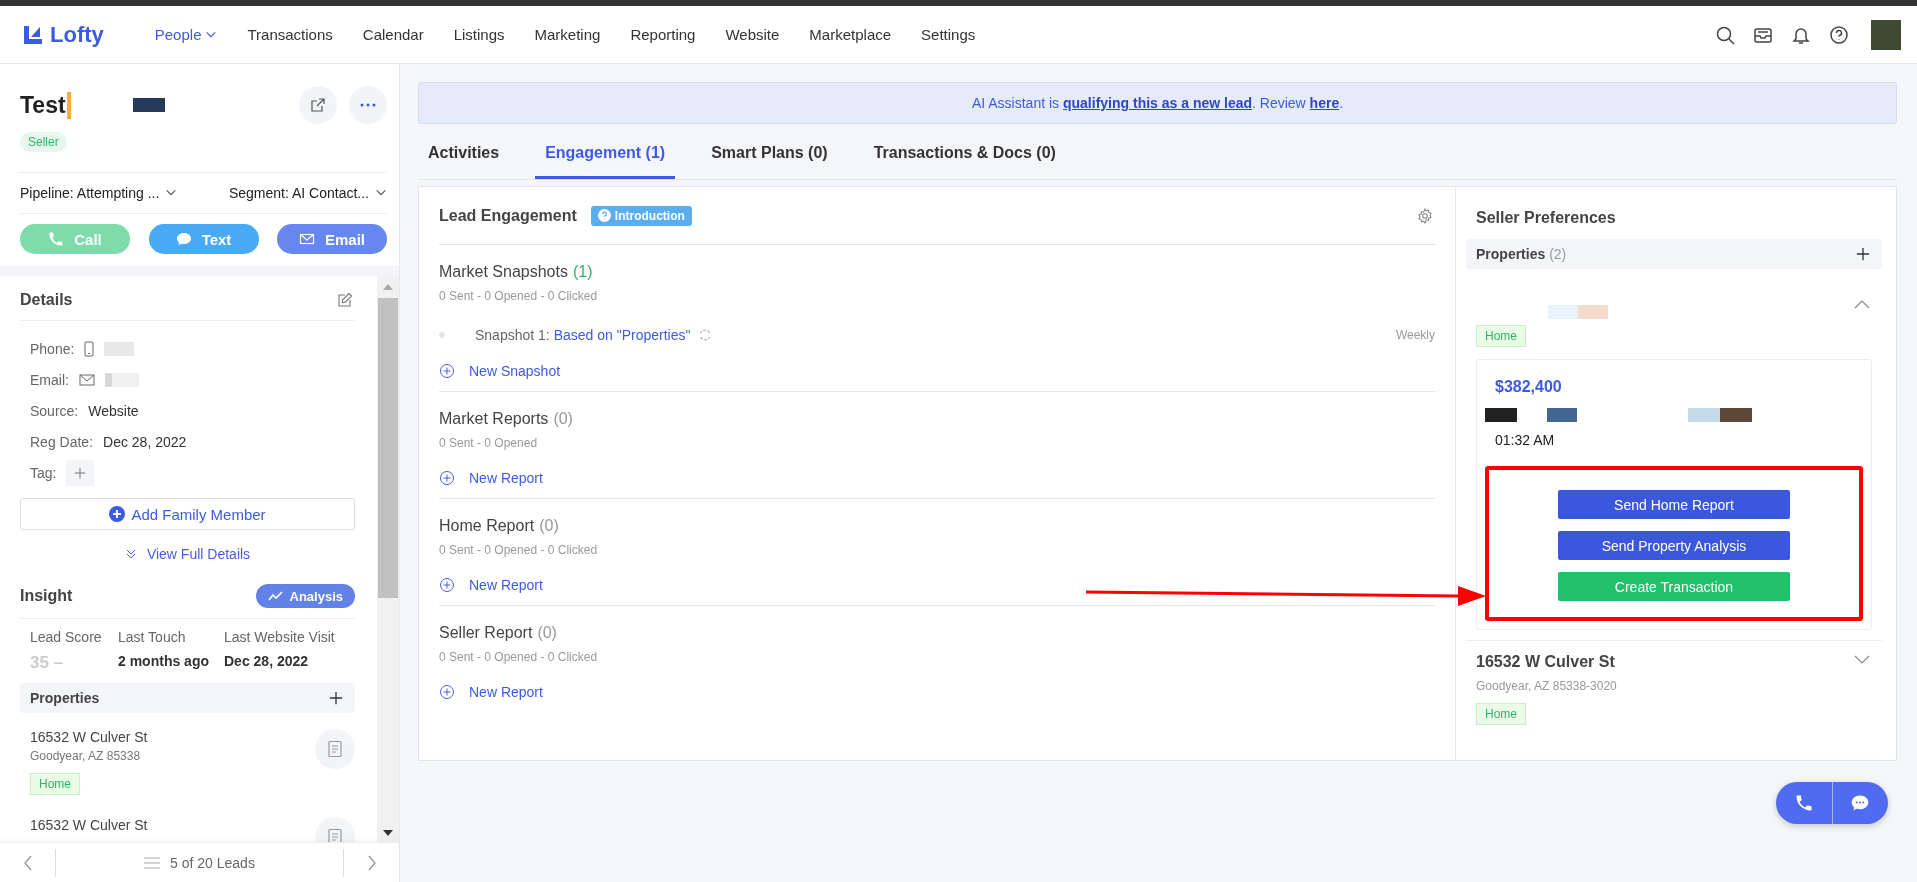 The image size is (1917, 882). What do you see at coordinates (605, 155) in the screenshot?
I see `tab: Engagement (1)` at bounding box center [605, 155].